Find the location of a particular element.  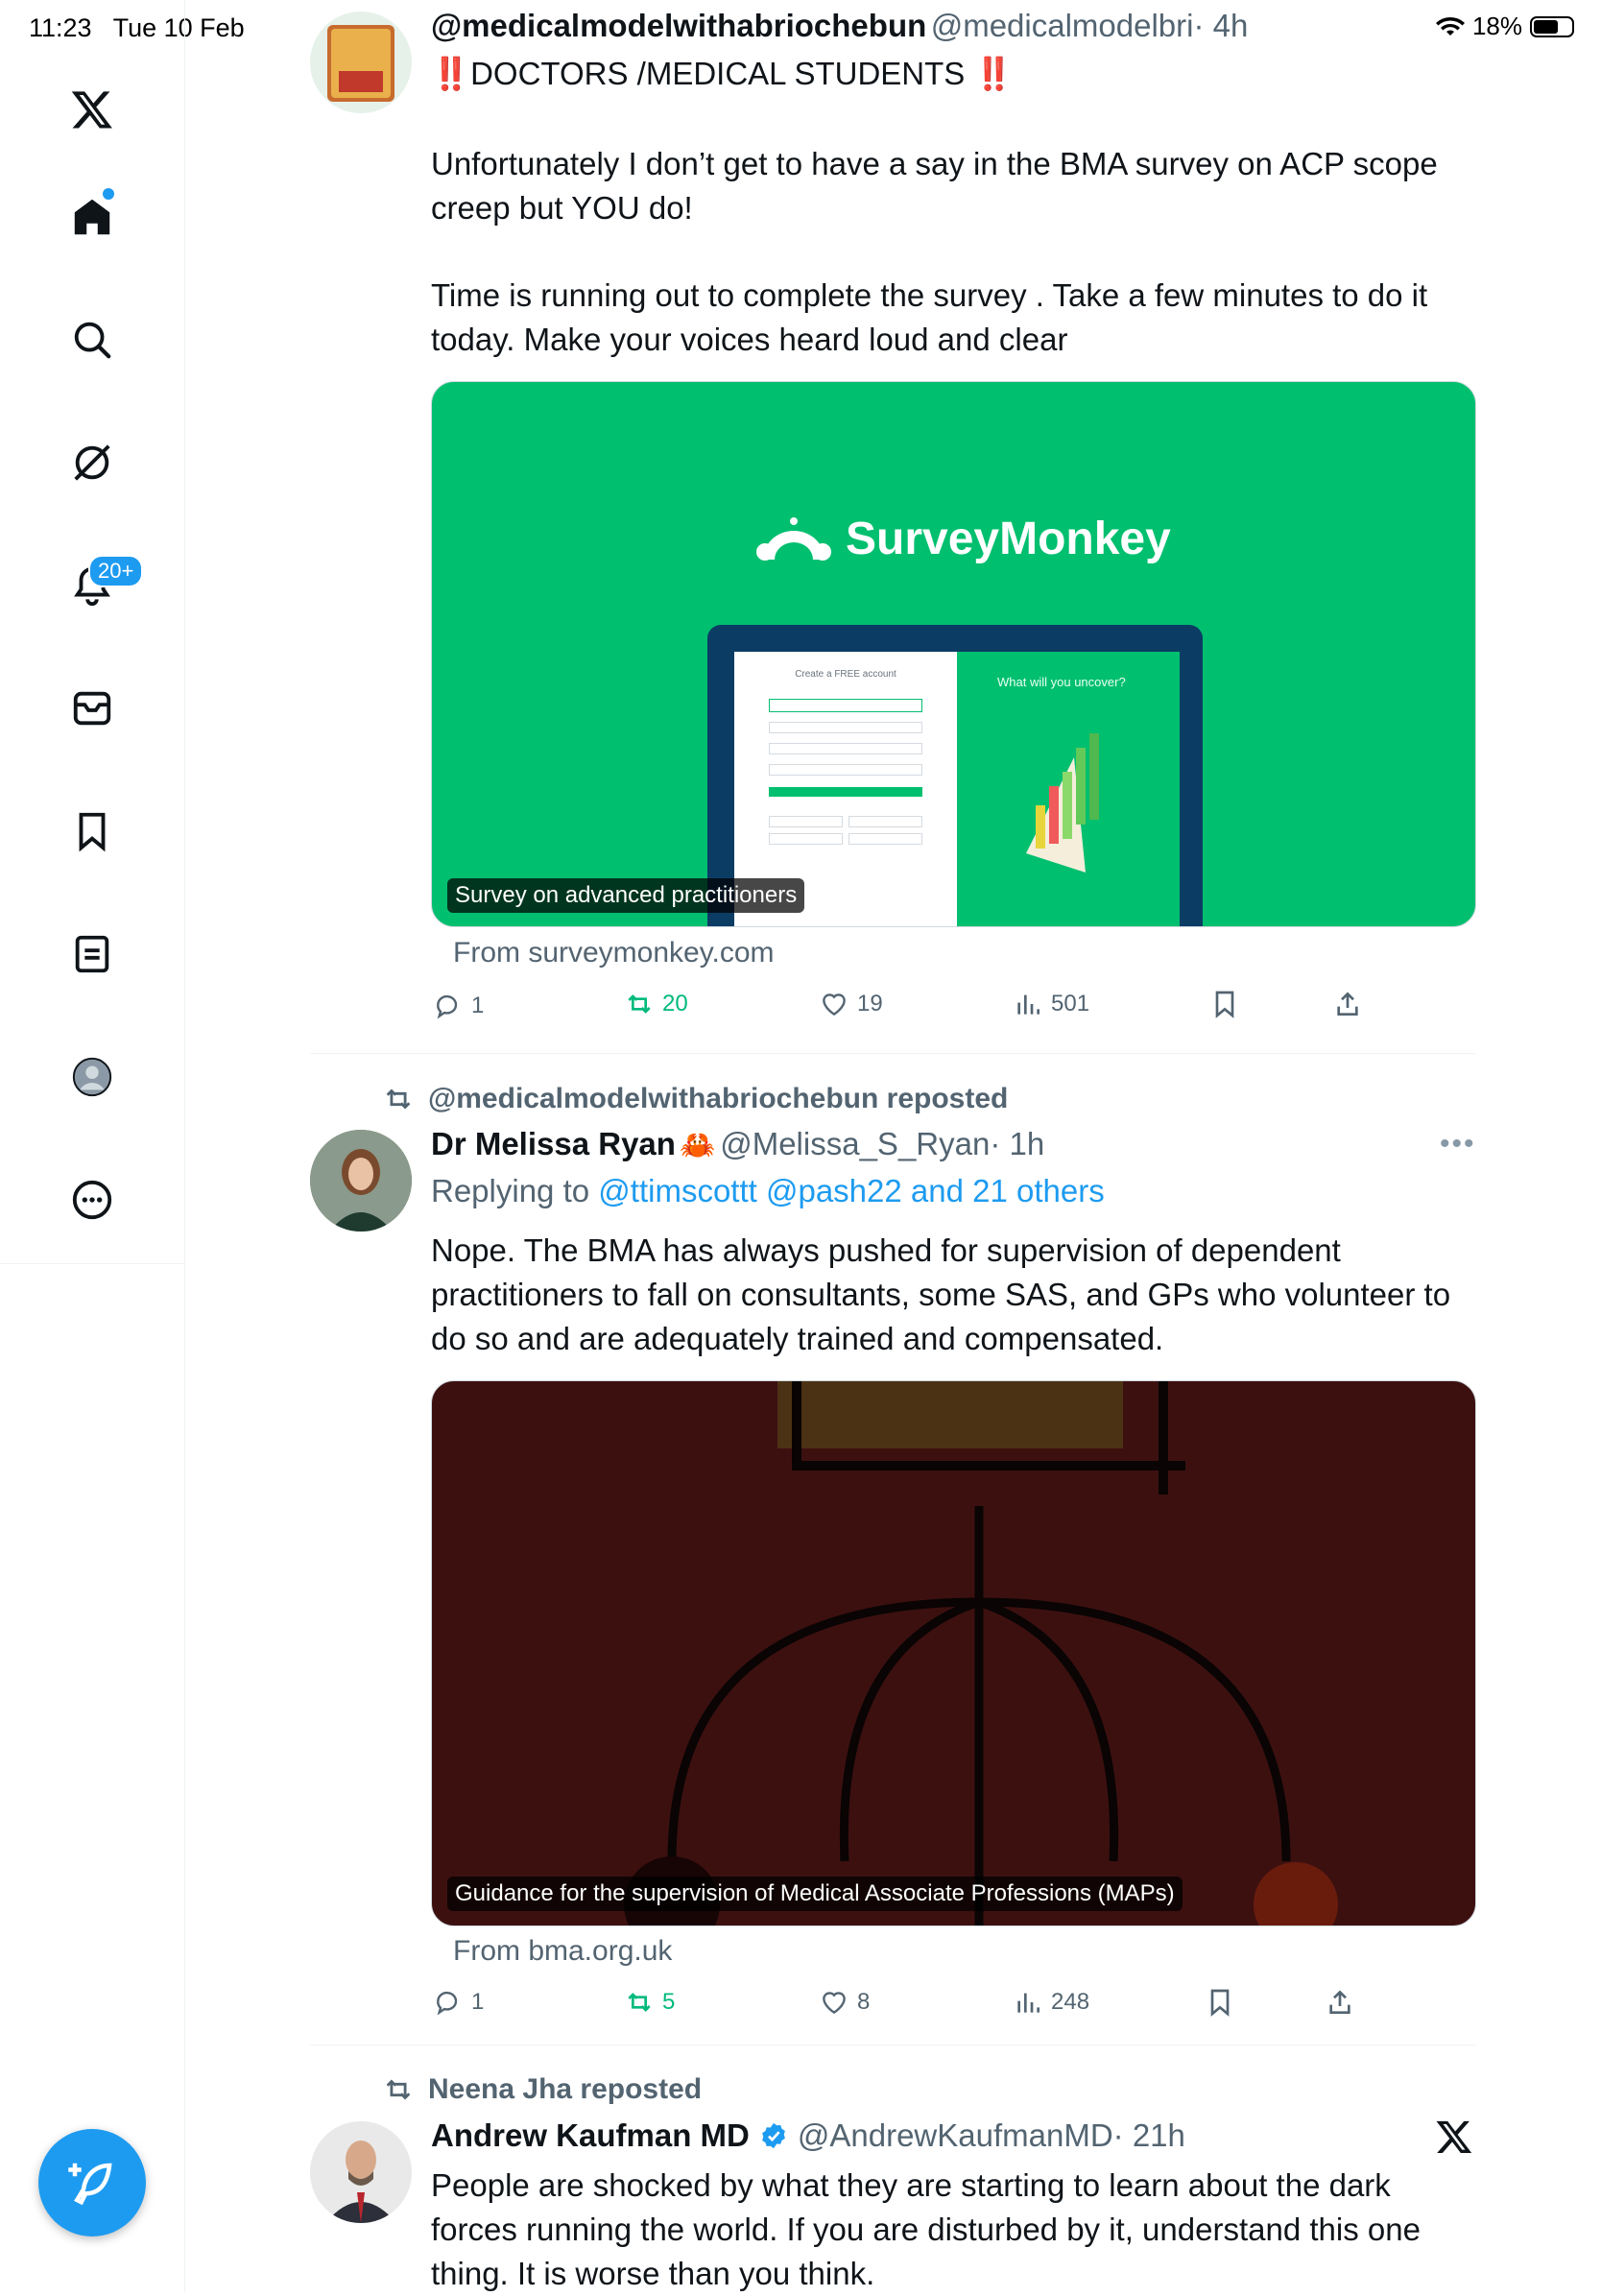

views-button: 248 is located at coordinates (1051, 2003).